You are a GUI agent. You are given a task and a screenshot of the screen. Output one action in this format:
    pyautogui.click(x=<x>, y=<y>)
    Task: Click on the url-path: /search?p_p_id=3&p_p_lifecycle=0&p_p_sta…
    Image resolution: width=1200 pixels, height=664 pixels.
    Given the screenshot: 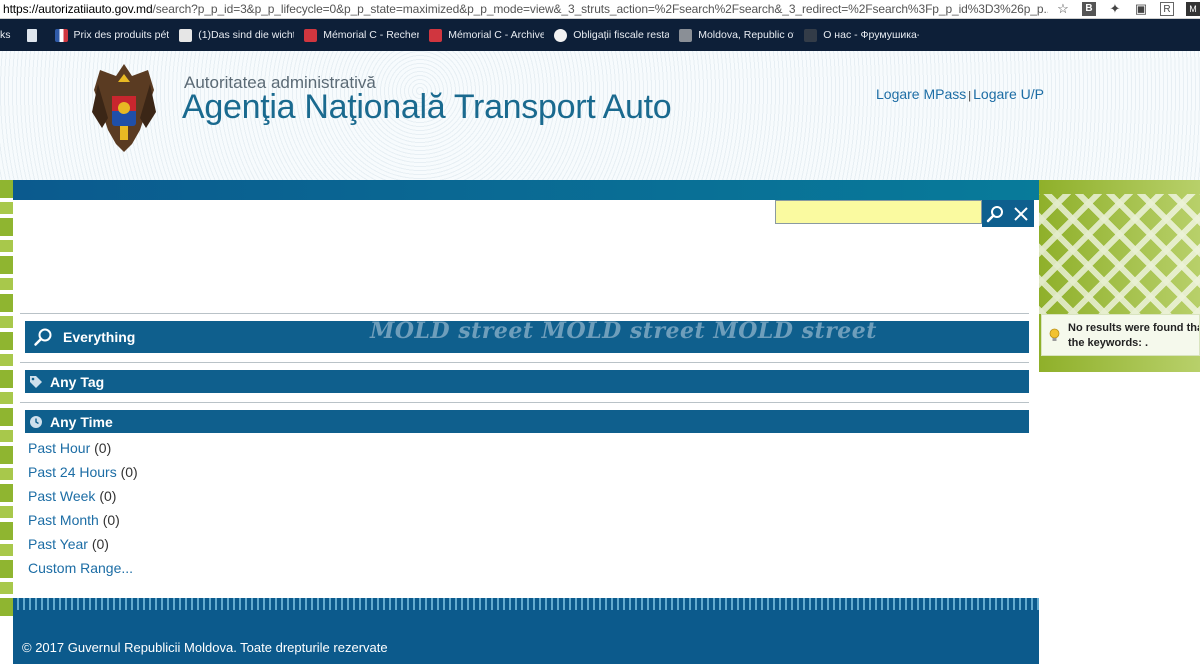 What is the action you would take?
    pyautogui.click(x=600, y=9)
    